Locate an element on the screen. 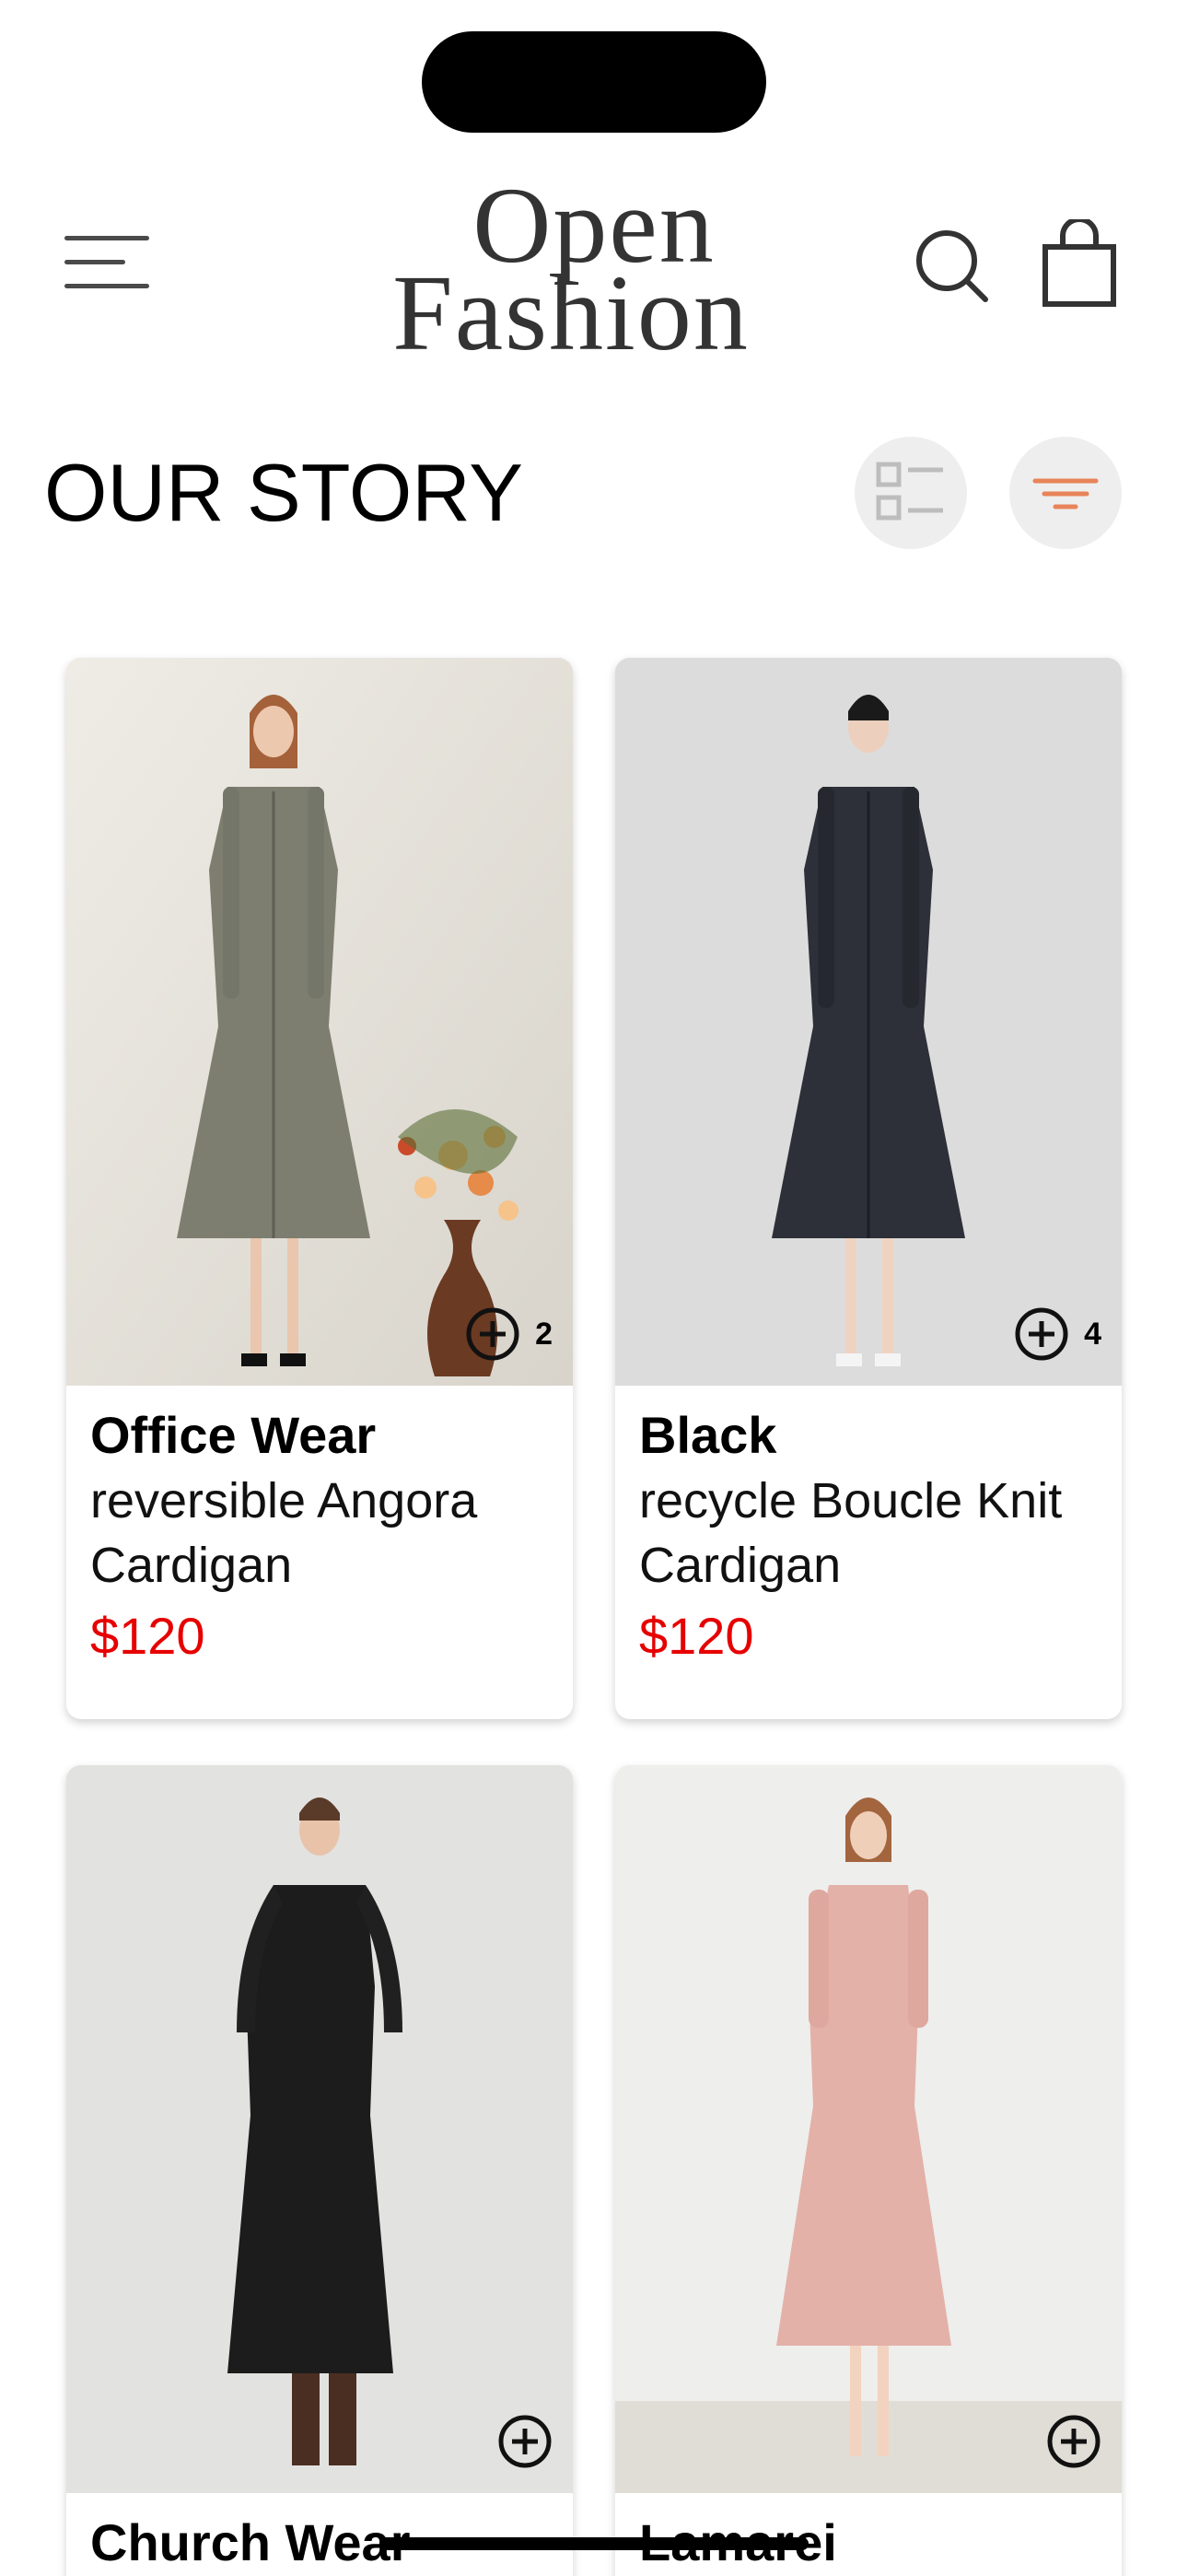 The width and height of the screenshot is (1188, 2576). add-to-cart-badge: 2 is located at coordinates (509, 1334).